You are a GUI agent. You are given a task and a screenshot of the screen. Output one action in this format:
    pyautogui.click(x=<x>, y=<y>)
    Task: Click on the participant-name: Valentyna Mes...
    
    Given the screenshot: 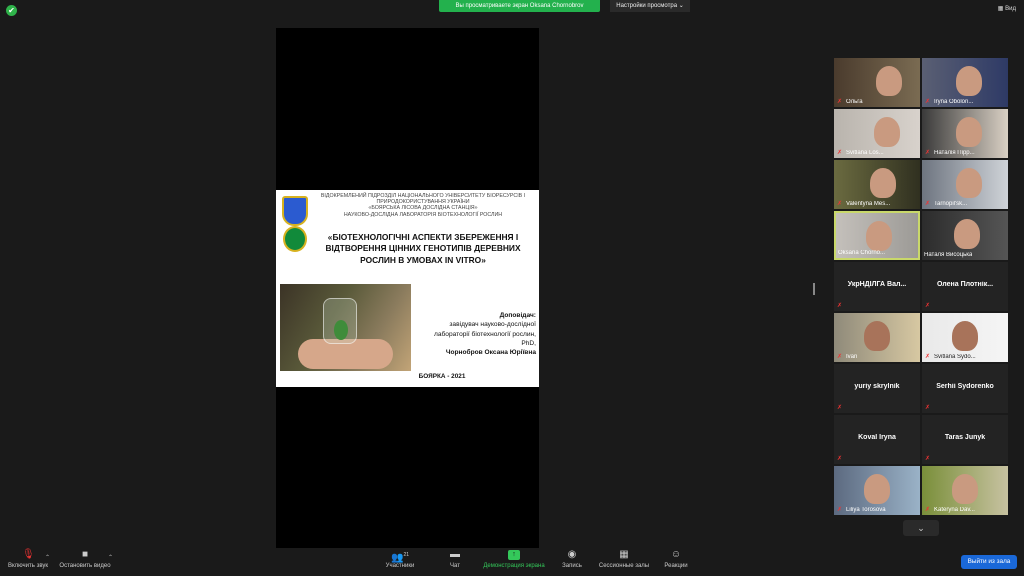 What is the action you would take?
    pyautogui.click(x=868, y=204)
    